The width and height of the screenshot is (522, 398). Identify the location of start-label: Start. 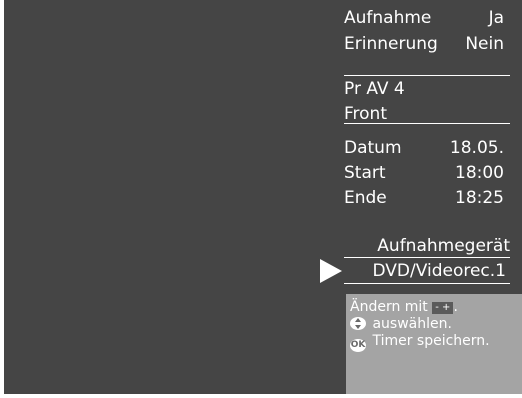
(365, 173).